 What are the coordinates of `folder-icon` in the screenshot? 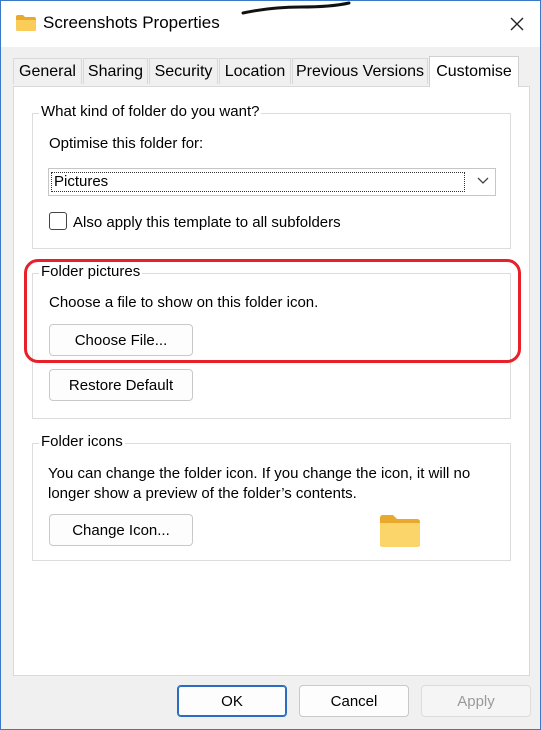 It's located at (26, 23).